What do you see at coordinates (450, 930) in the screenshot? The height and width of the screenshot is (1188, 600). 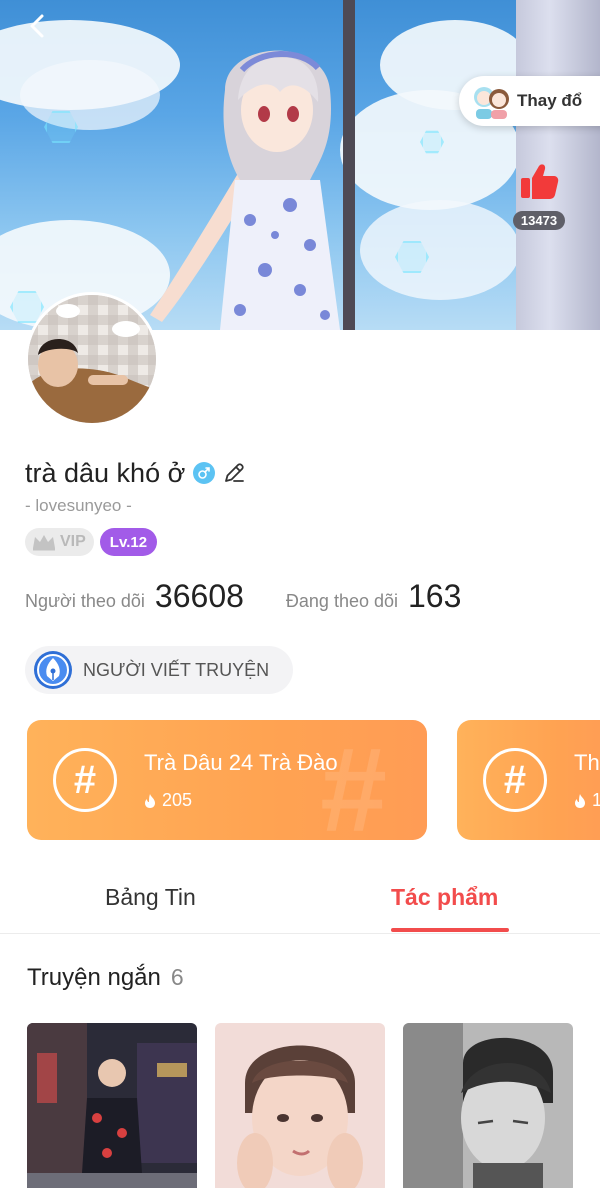 I see `active-tab-indicator` at bounding box center [450, 930].